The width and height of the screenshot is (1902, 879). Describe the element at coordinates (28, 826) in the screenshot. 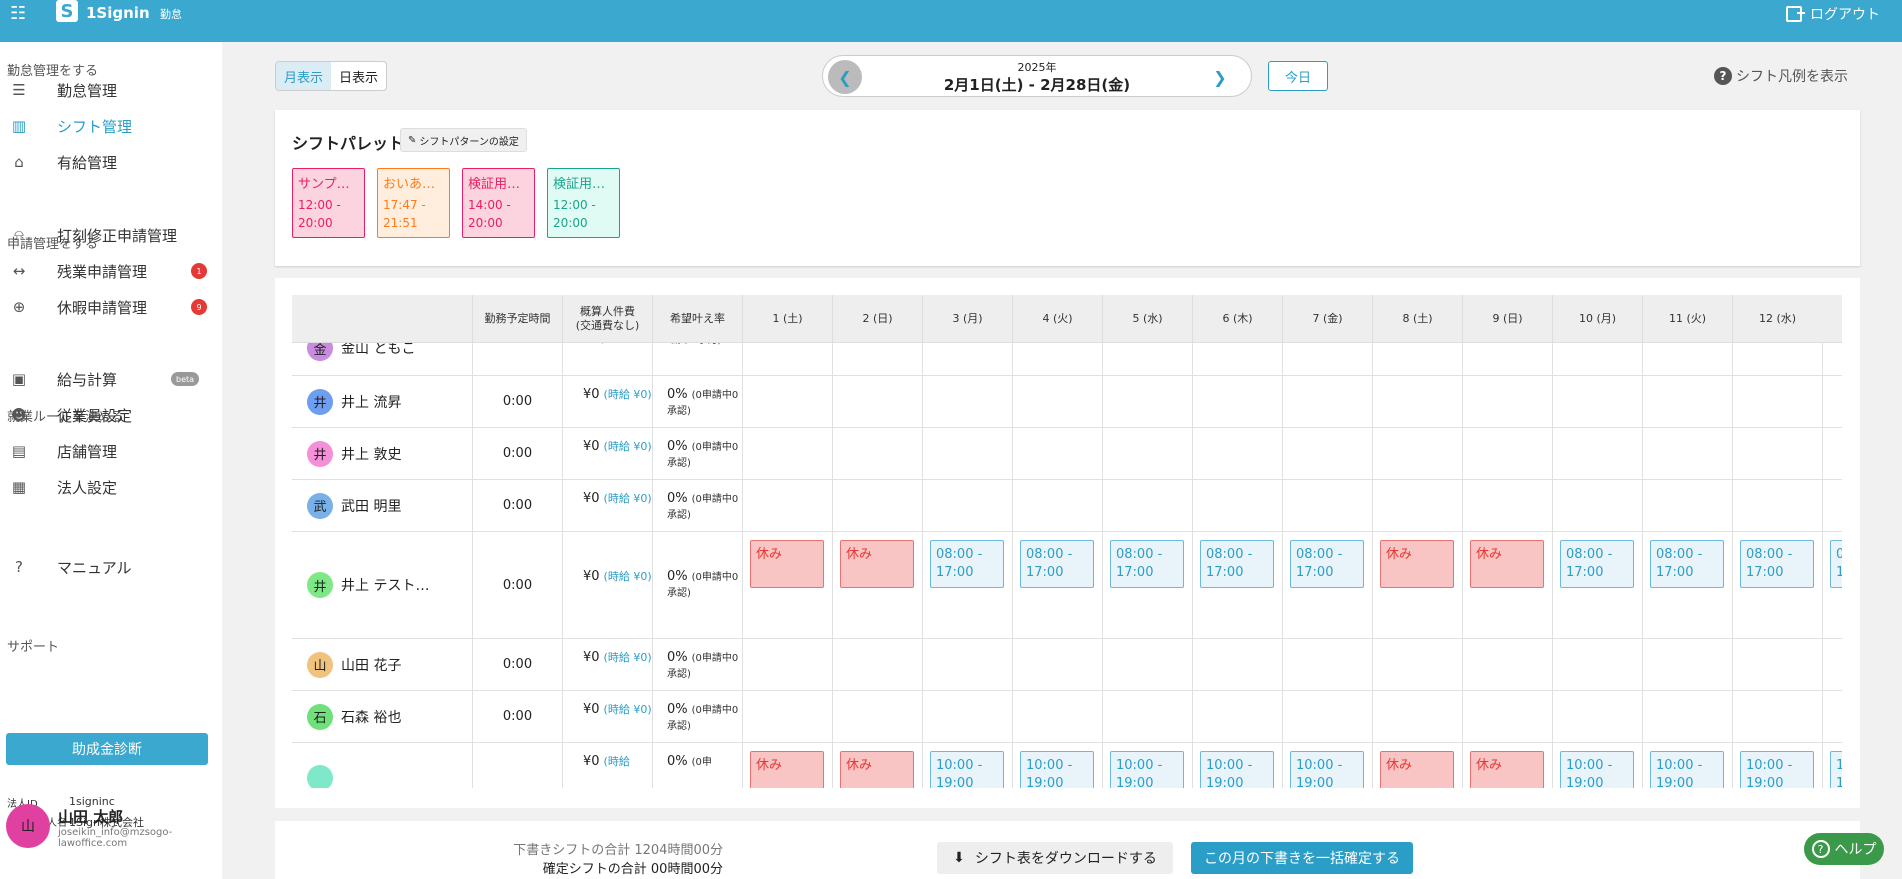

I see `avatar: 山` at that location.